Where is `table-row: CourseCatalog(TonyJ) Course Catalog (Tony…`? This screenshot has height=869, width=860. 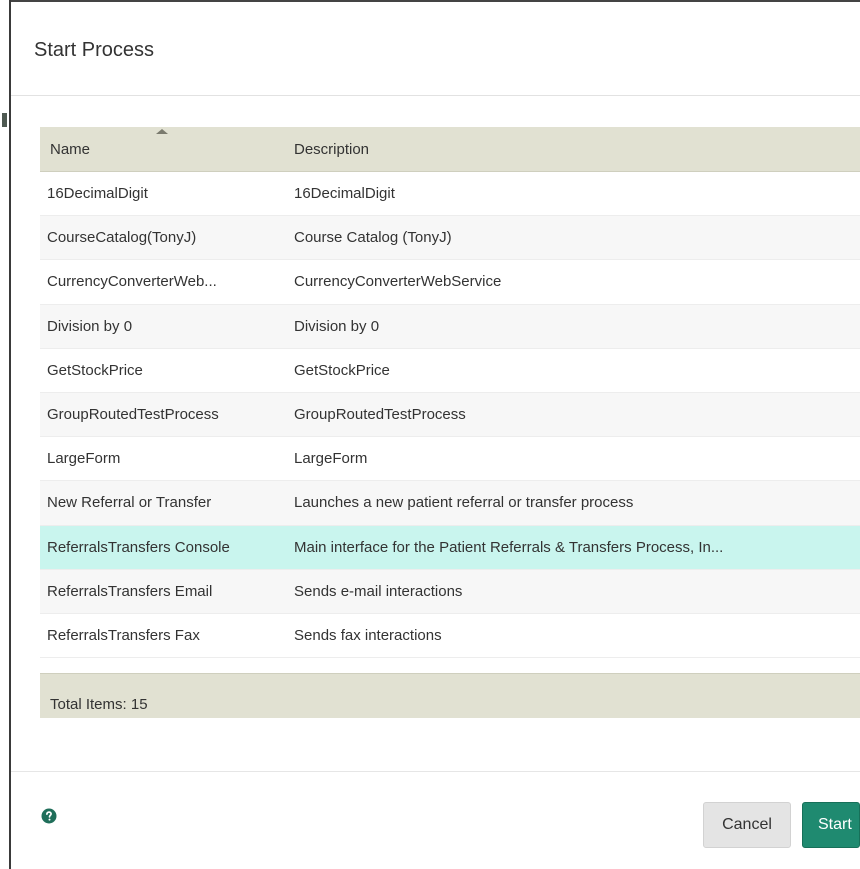
table-row: CourseCatalog(TonyJ) Course Catalog (Tony… is located at coordinates (450, 238).